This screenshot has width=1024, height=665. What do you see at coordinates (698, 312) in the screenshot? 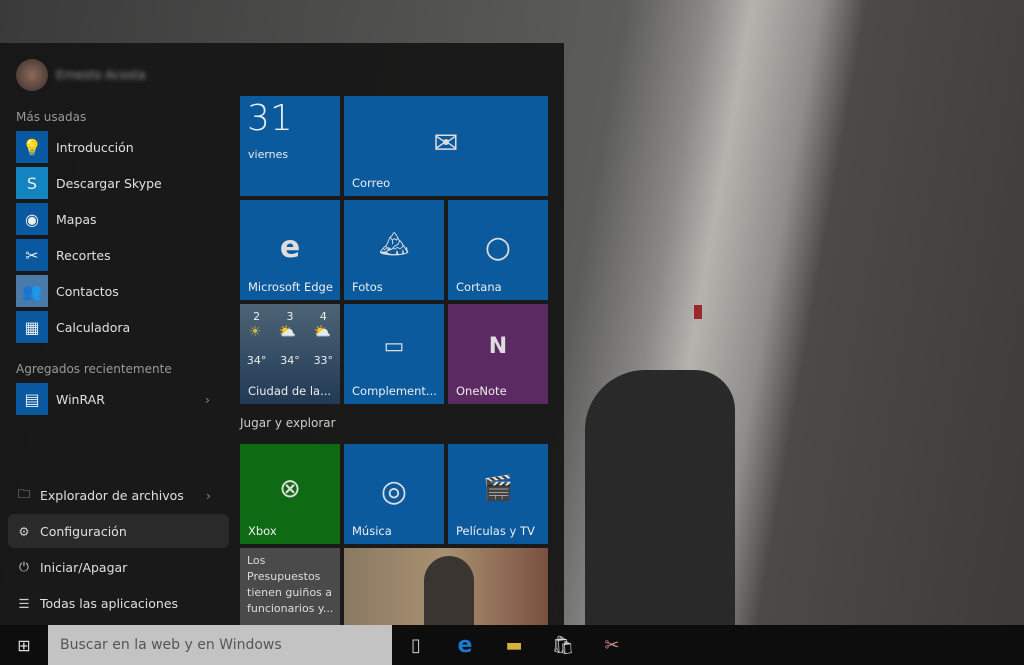
I see `background-climber` at bounding box center [698, 312].